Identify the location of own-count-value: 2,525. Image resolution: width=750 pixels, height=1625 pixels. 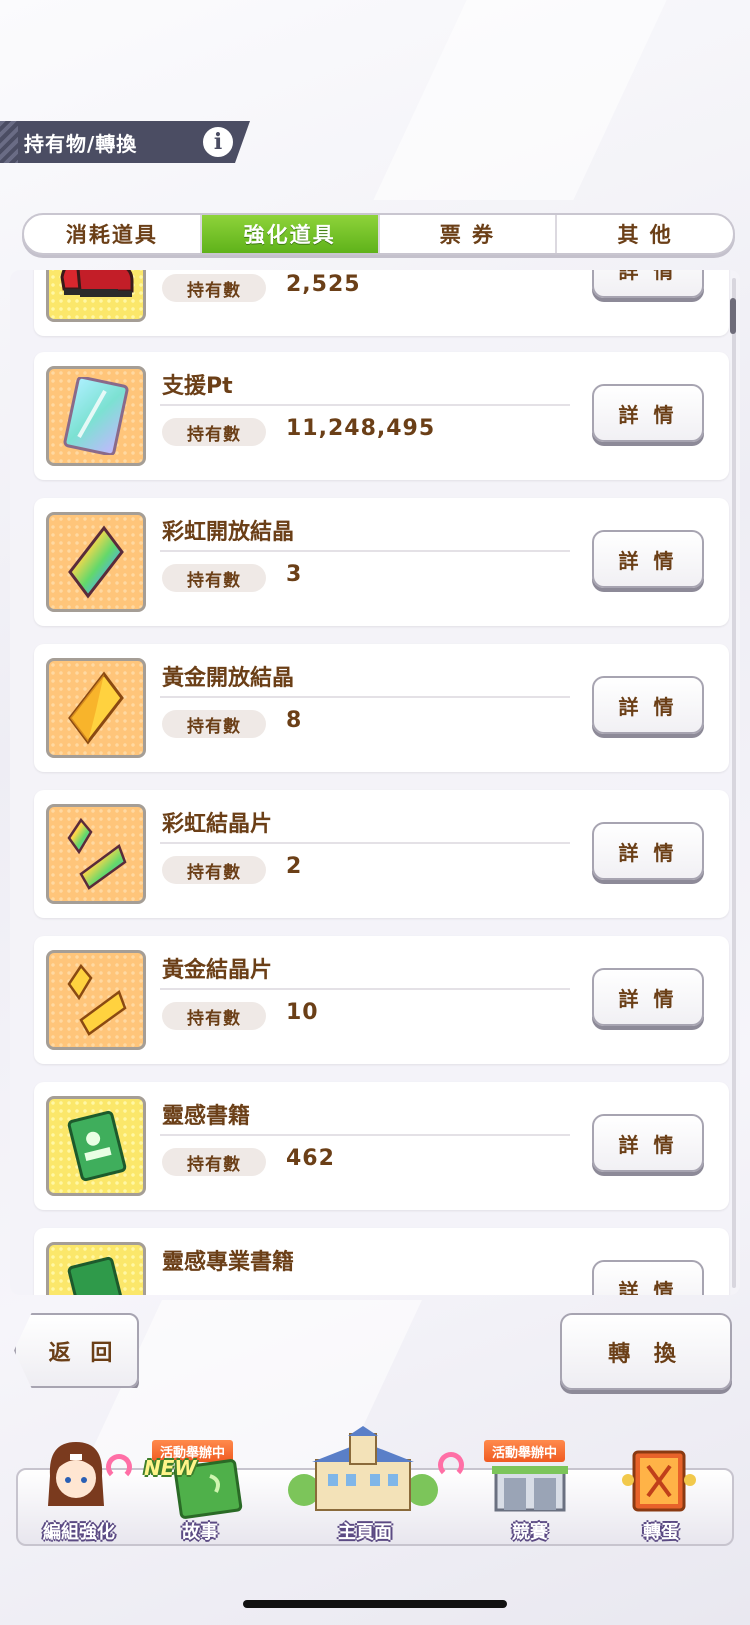
(323, 284).